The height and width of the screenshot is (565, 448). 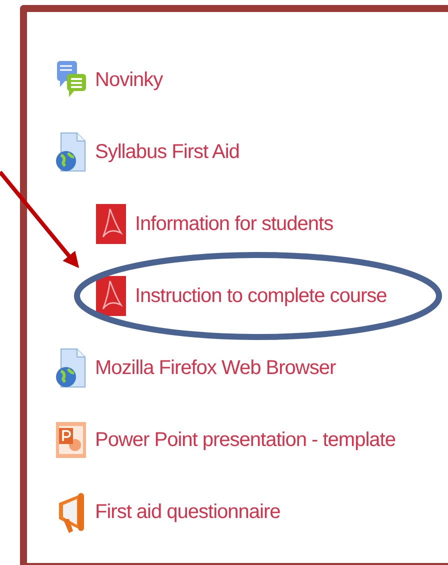 I want to click on slides-document-icon, so click(x=71, y=440).